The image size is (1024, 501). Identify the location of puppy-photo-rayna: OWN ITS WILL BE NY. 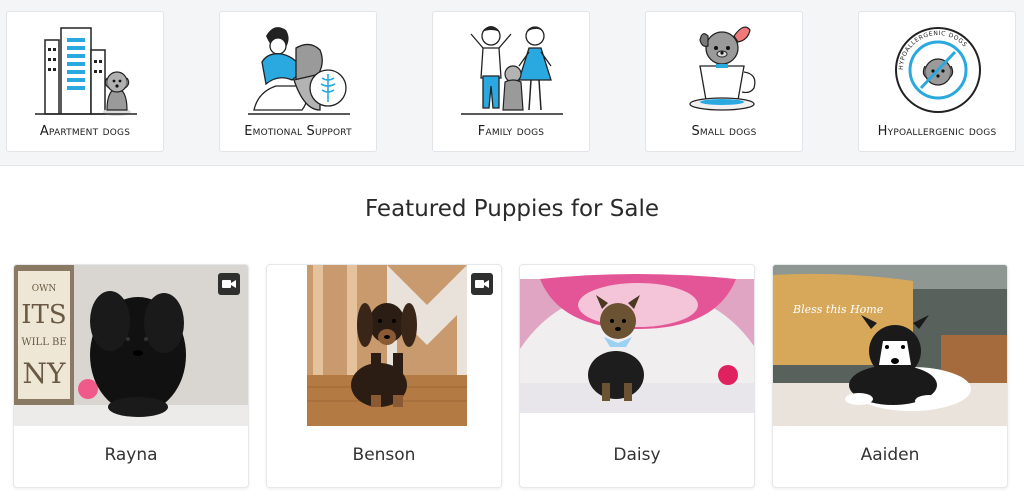
(131, 345).